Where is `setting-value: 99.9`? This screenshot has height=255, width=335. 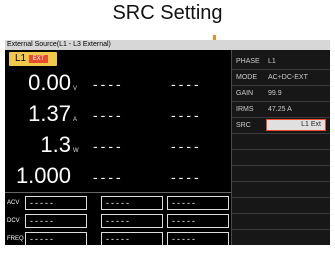
setting-value: 99.9 is located at coordinates (275, 93).